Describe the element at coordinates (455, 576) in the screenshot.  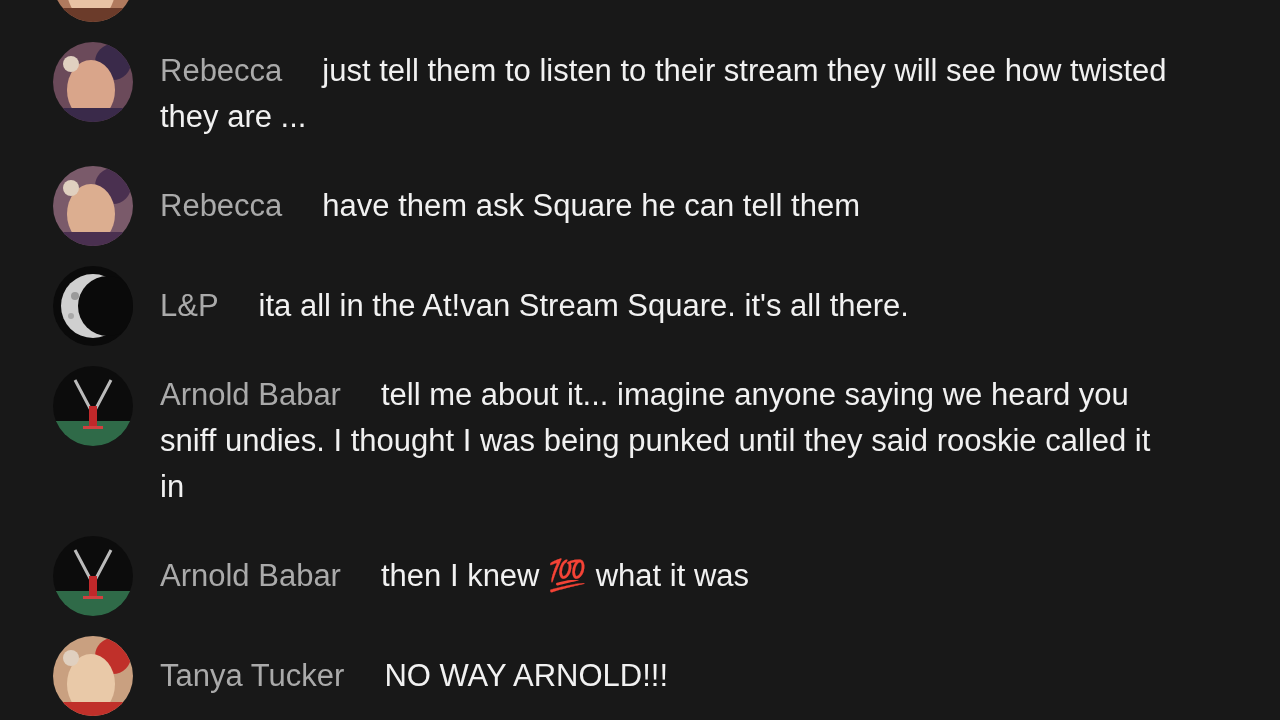
I see `chat-message: Arnold Babar then I knew 💯 what it was` at that location.